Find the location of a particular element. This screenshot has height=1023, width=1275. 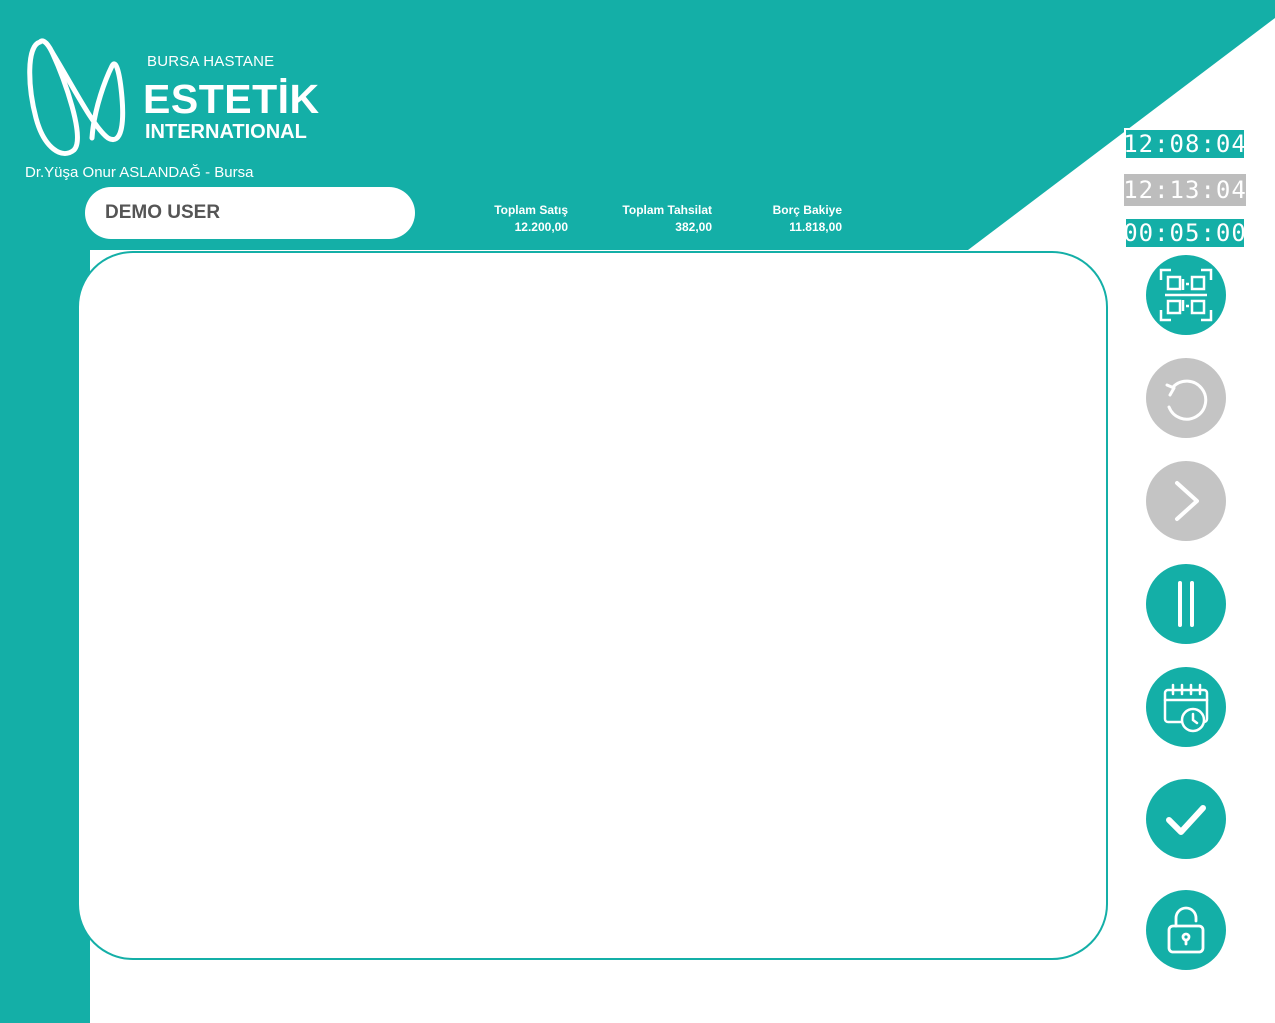

unlock-button is located at coordinates (1186, 930).